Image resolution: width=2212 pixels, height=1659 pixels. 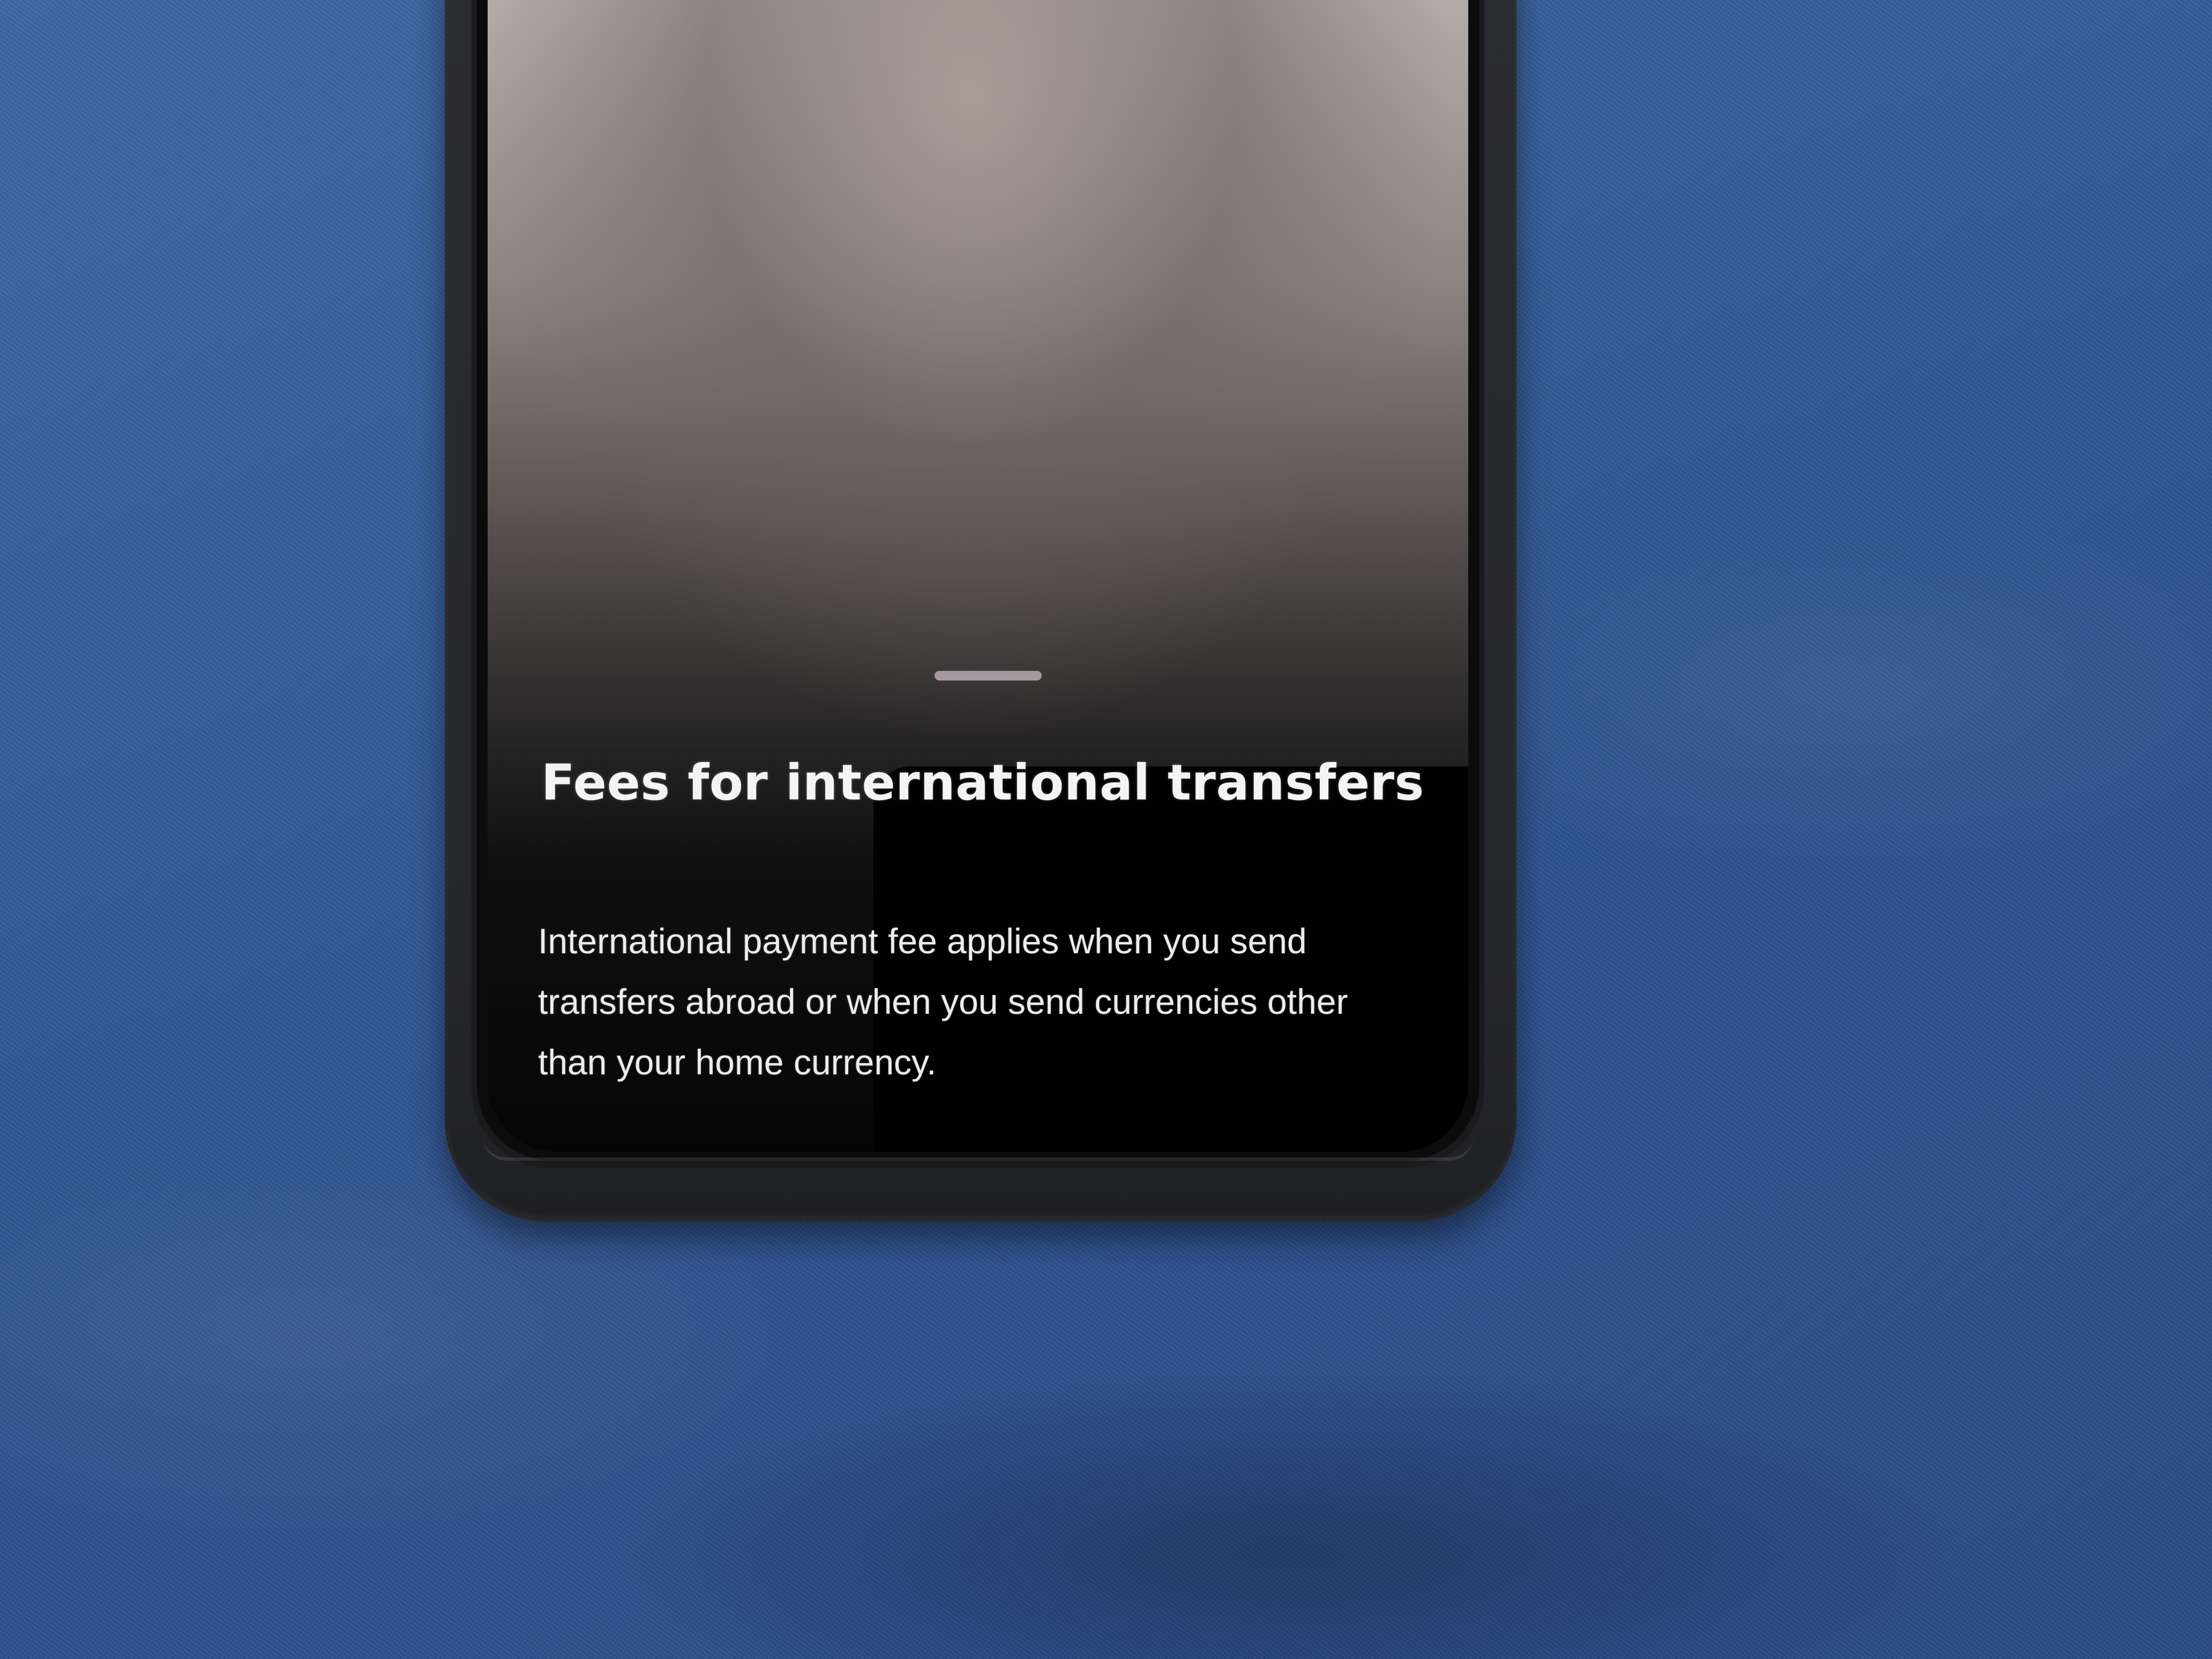 What do you see at coordinates (978, 1148) in the screenshot?
I see `screen-protector-edge` at bounding box center [978, 1148].